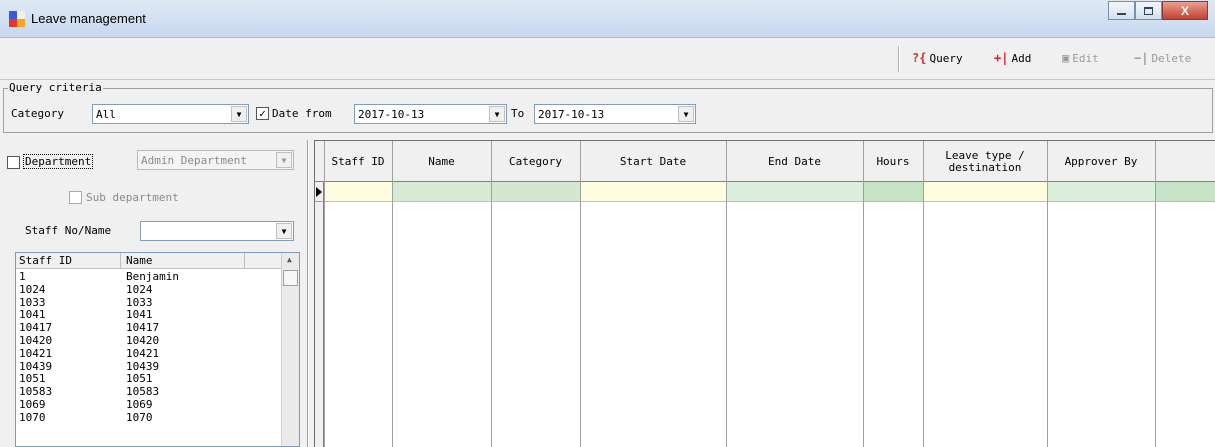 This screenshot has height=447, width=1215. I want to click on to-label: To, so click(518, 113).